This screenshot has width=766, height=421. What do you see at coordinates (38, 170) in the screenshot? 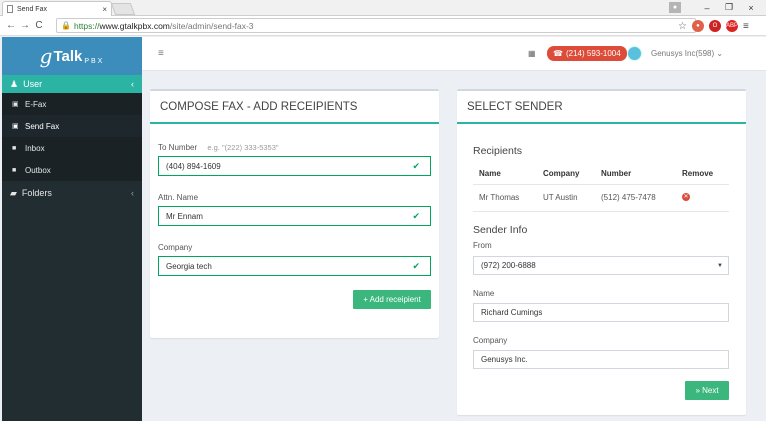
I see `sidebar-item-label: Outbox` at bounding box center [38, 170].